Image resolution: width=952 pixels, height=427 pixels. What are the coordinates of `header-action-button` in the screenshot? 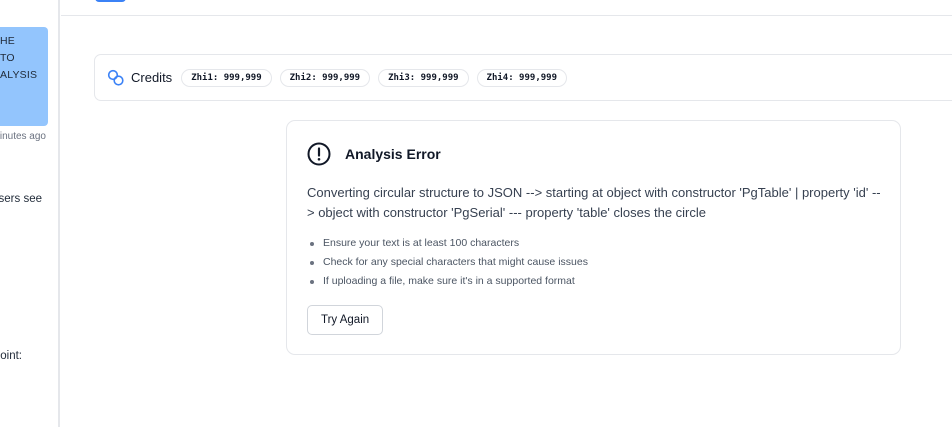 It's located at (110, 1).